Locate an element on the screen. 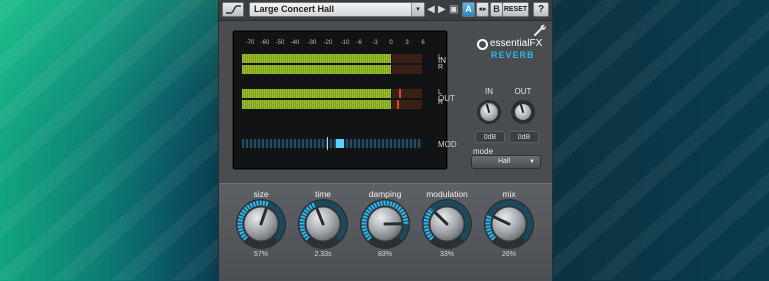 This screenshot has height=281, width=769. input-gain-knob is located at coordinates (489, 112).